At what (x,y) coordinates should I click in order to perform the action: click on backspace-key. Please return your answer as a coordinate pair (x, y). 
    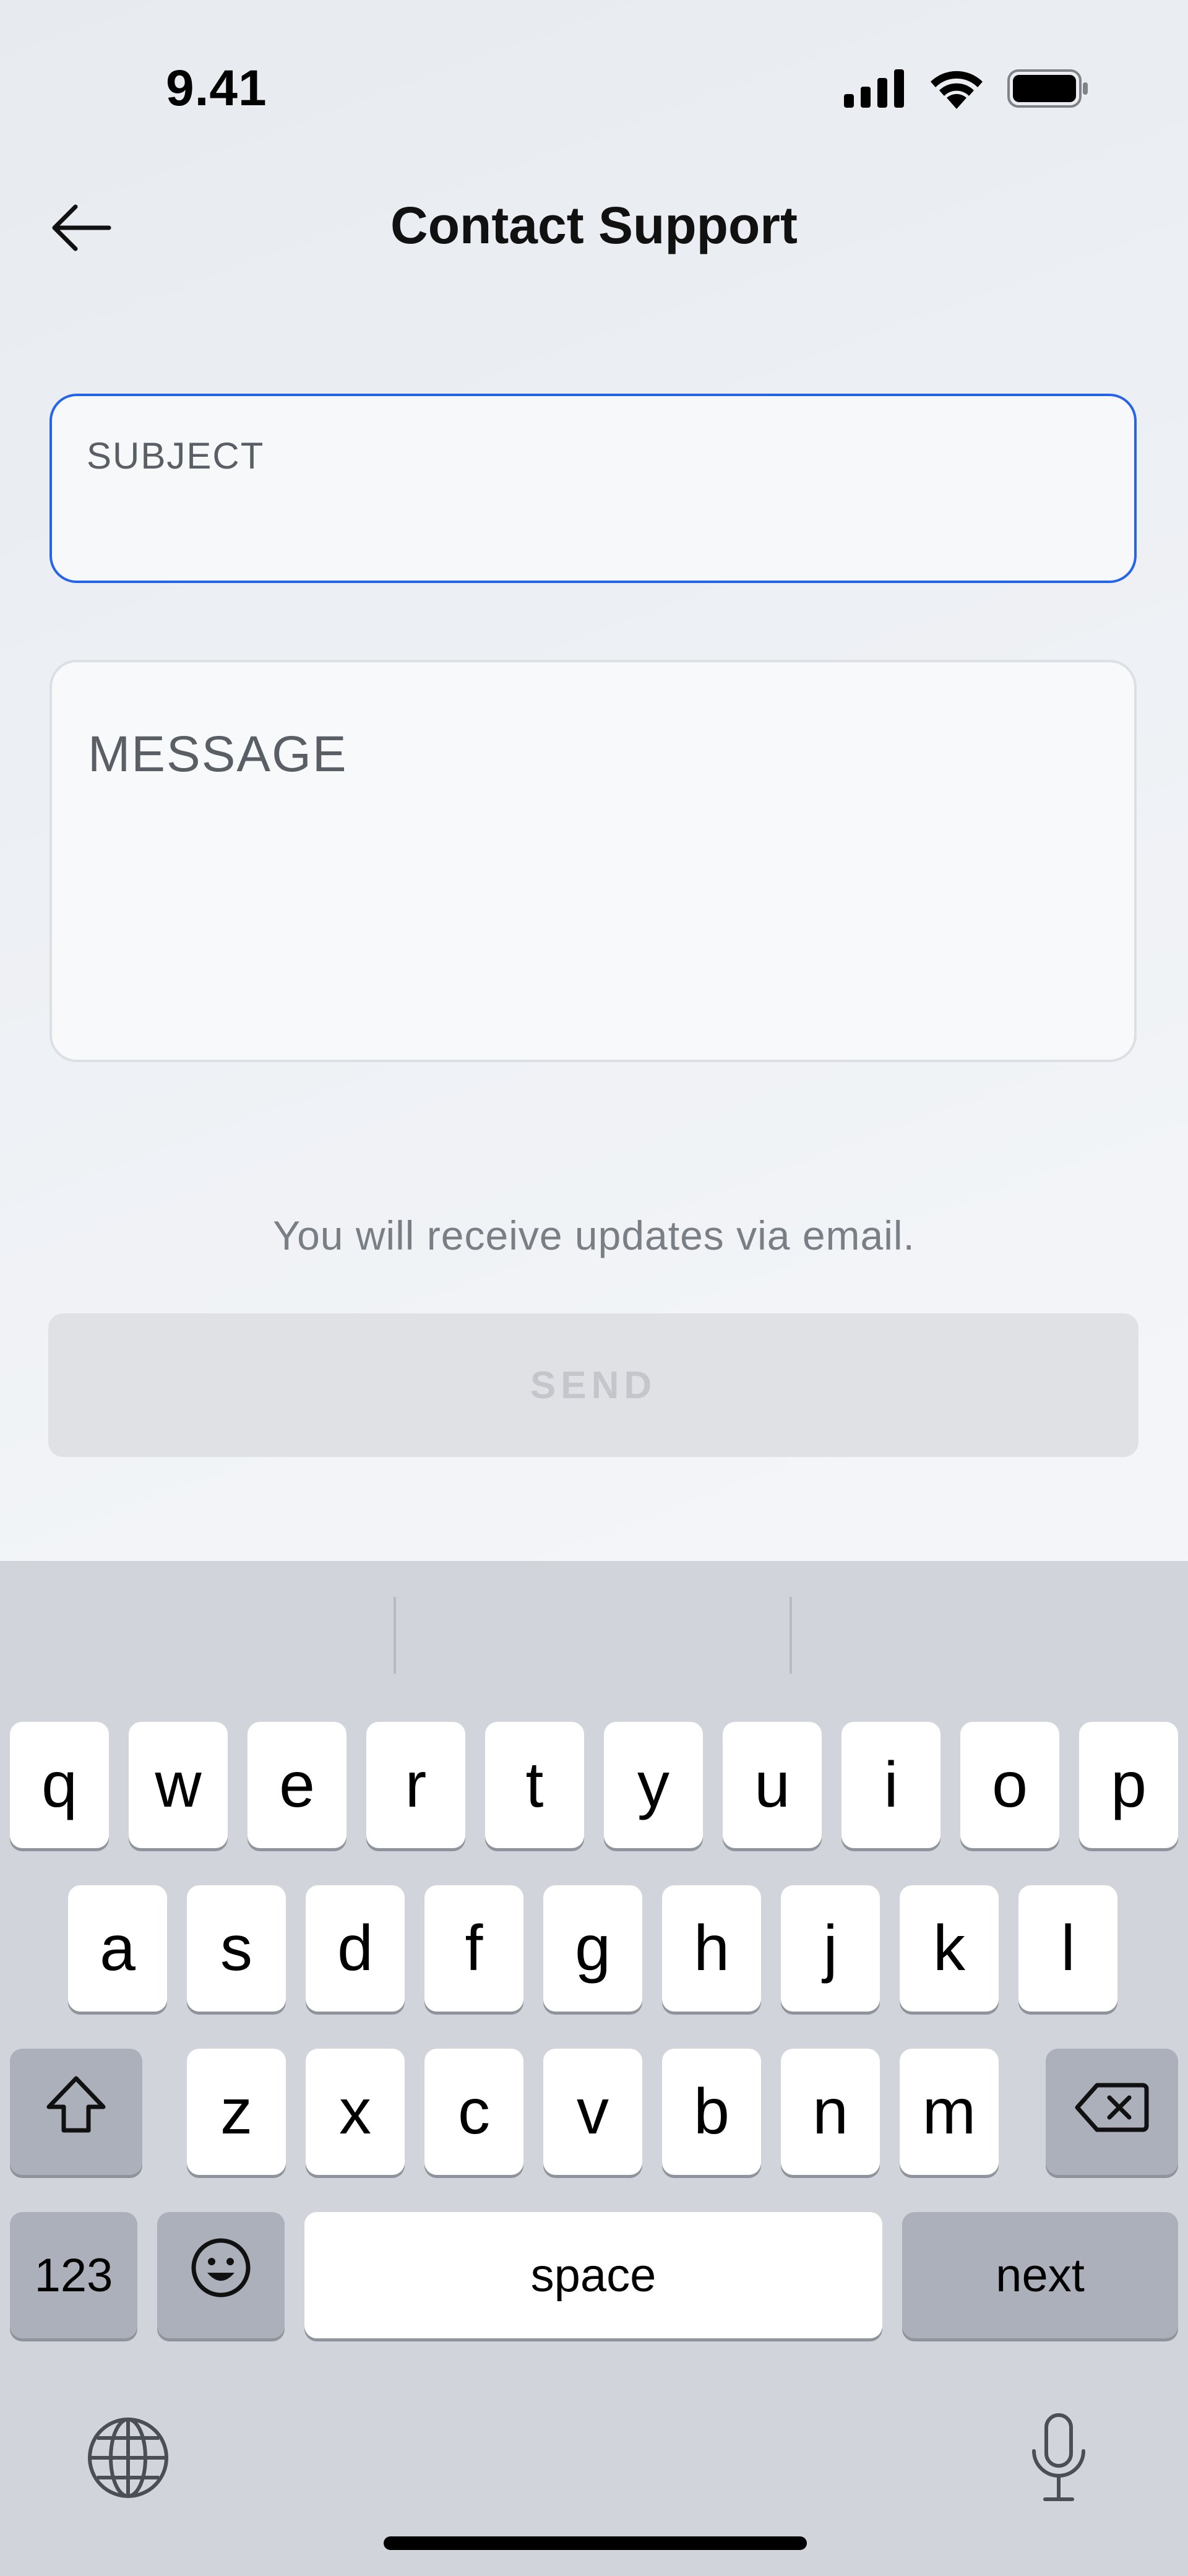
    Looking at the image, I should click on (1112, 2112).